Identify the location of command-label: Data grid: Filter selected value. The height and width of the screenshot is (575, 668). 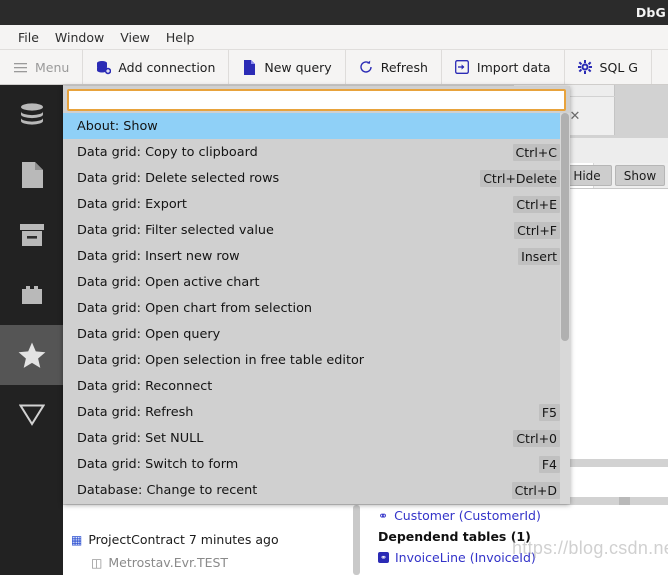
(175, 230).